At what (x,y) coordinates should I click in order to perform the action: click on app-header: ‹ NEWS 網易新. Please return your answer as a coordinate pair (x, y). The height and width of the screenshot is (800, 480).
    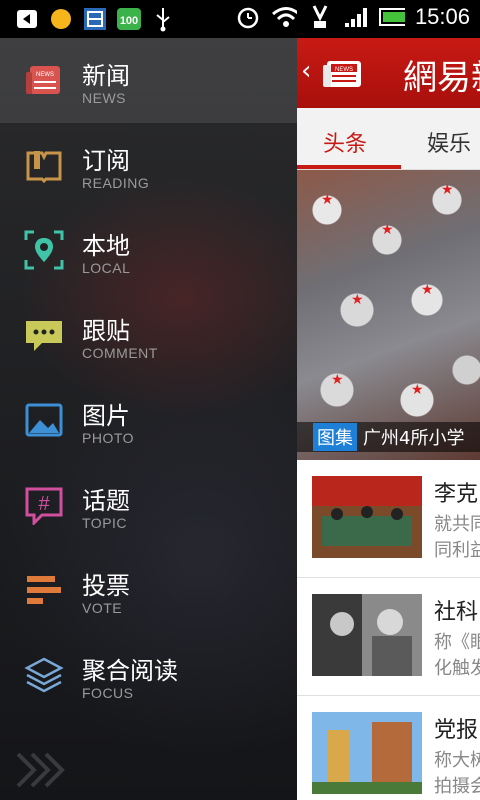
    Looking at the image, I should click on (388, 73).